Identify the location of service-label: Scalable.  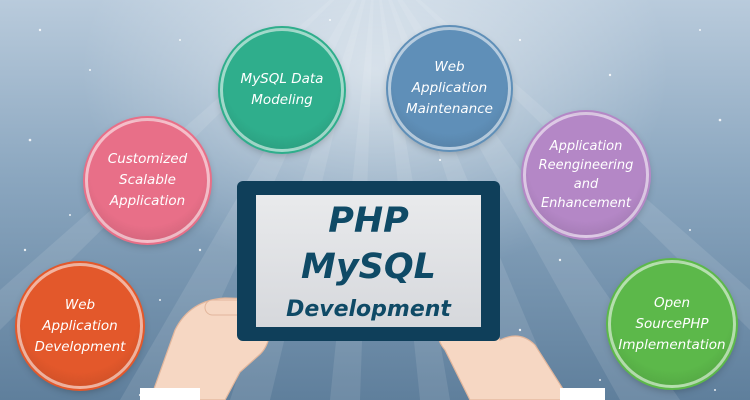
(147, 180).